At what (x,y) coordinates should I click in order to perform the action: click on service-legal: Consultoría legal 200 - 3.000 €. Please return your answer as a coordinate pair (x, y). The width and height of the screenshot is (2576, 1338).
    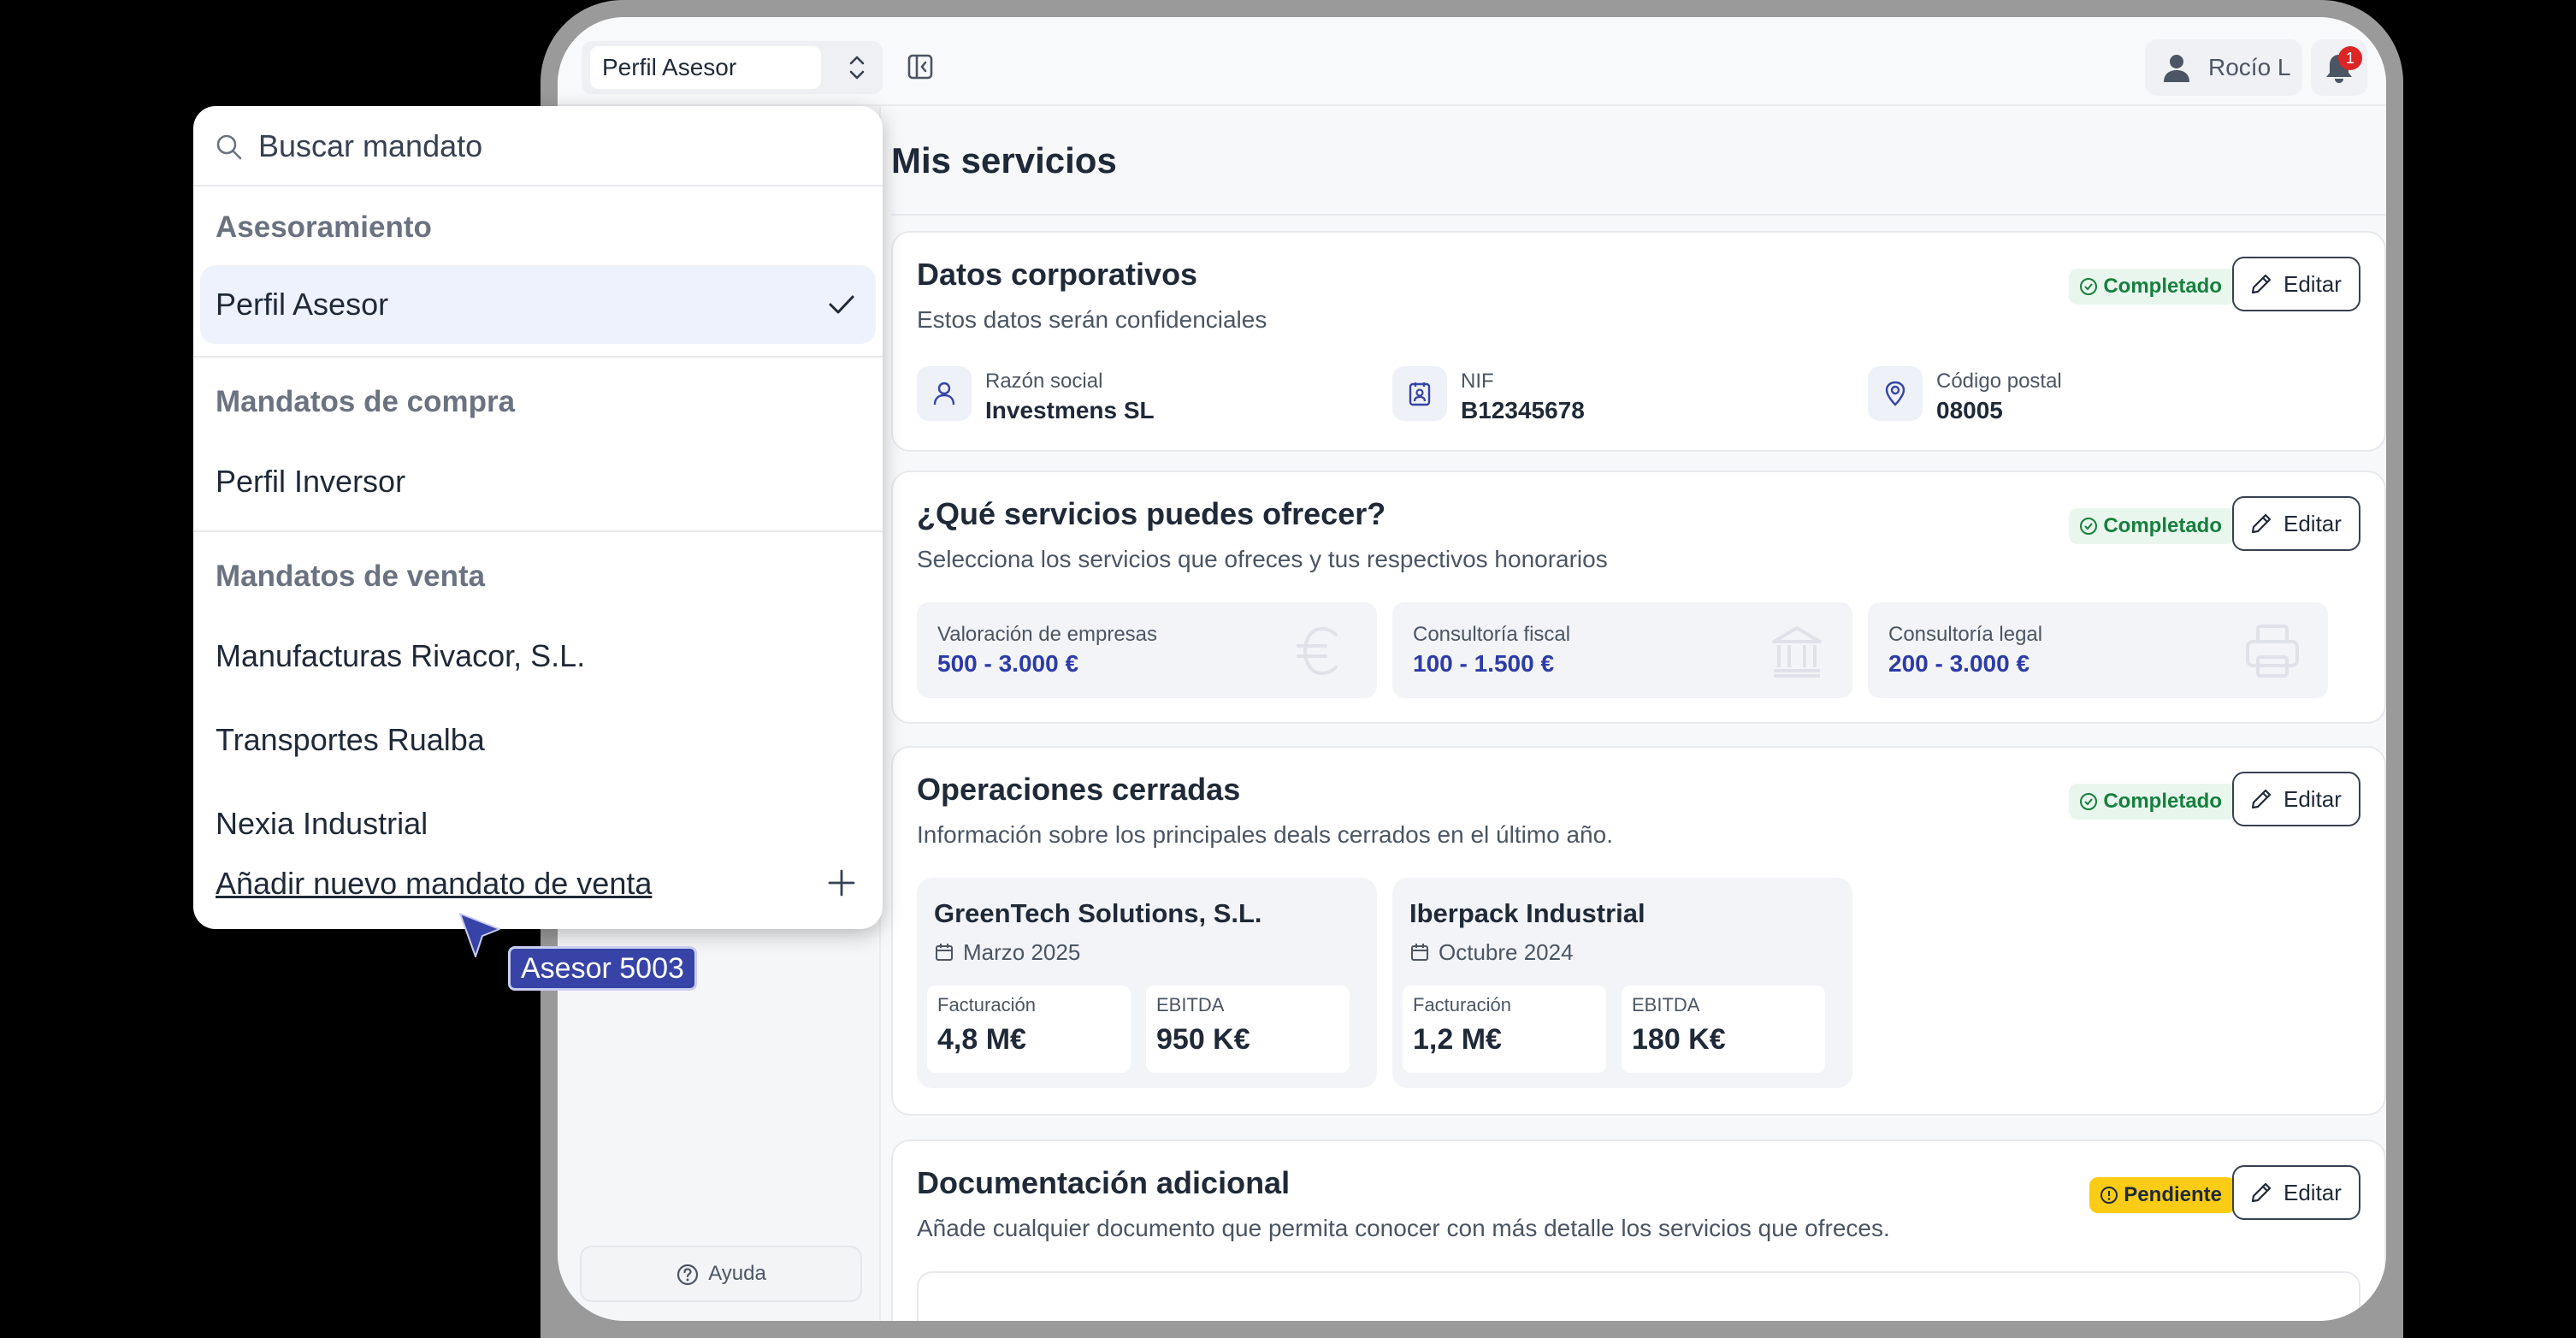
    Looking at the image, I should click on (2098, 650).